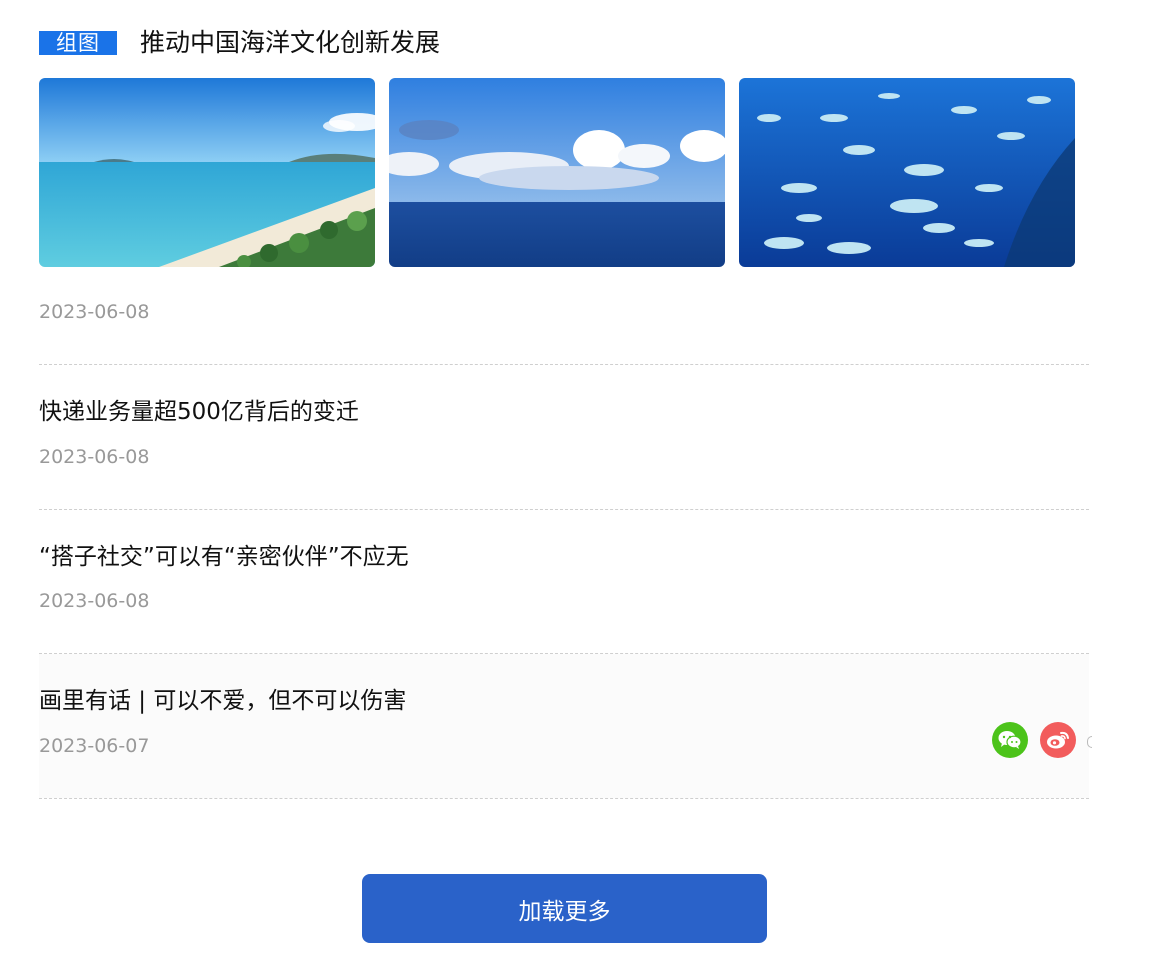 Image resolution: width=1159 pixels, height=961 pixels. I want to click on gallery-item-header: 组图 推动中国海洋文化创新发展, so click(564, 44).